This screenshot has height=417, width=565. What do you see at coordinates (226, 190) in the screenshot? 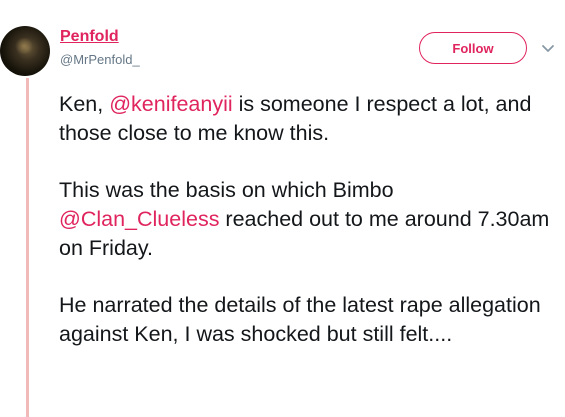
I see `tweet-text-segment: This was the basis on which Bimbo` at bounding box center [226, 190].